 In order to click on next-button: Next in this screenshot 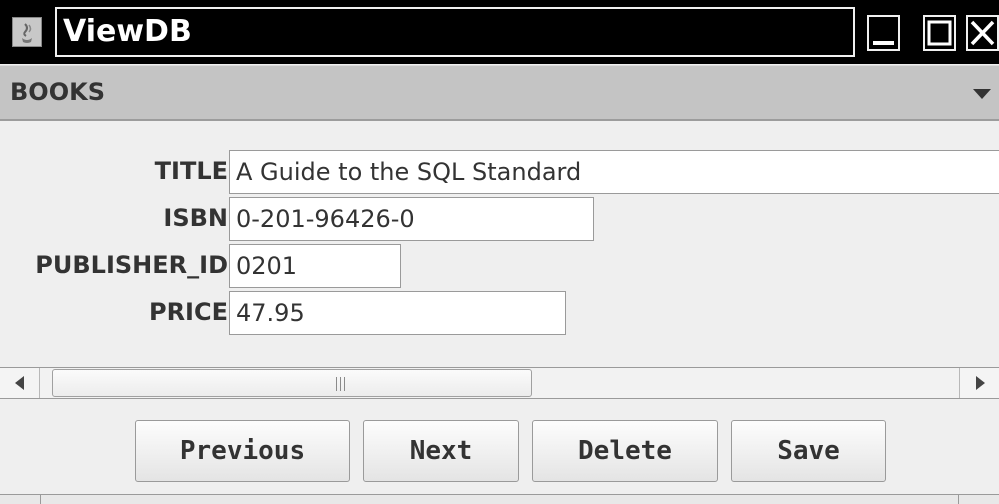, I will do `click(441, 451)`.